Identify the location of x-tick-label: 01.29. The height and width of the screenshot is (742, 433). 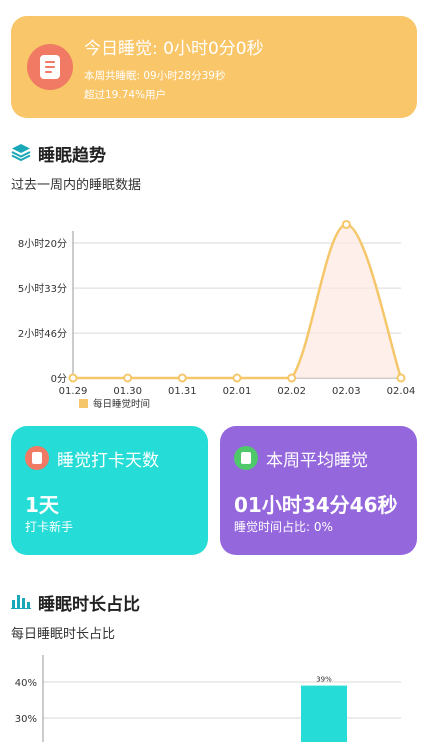
(73, 391).